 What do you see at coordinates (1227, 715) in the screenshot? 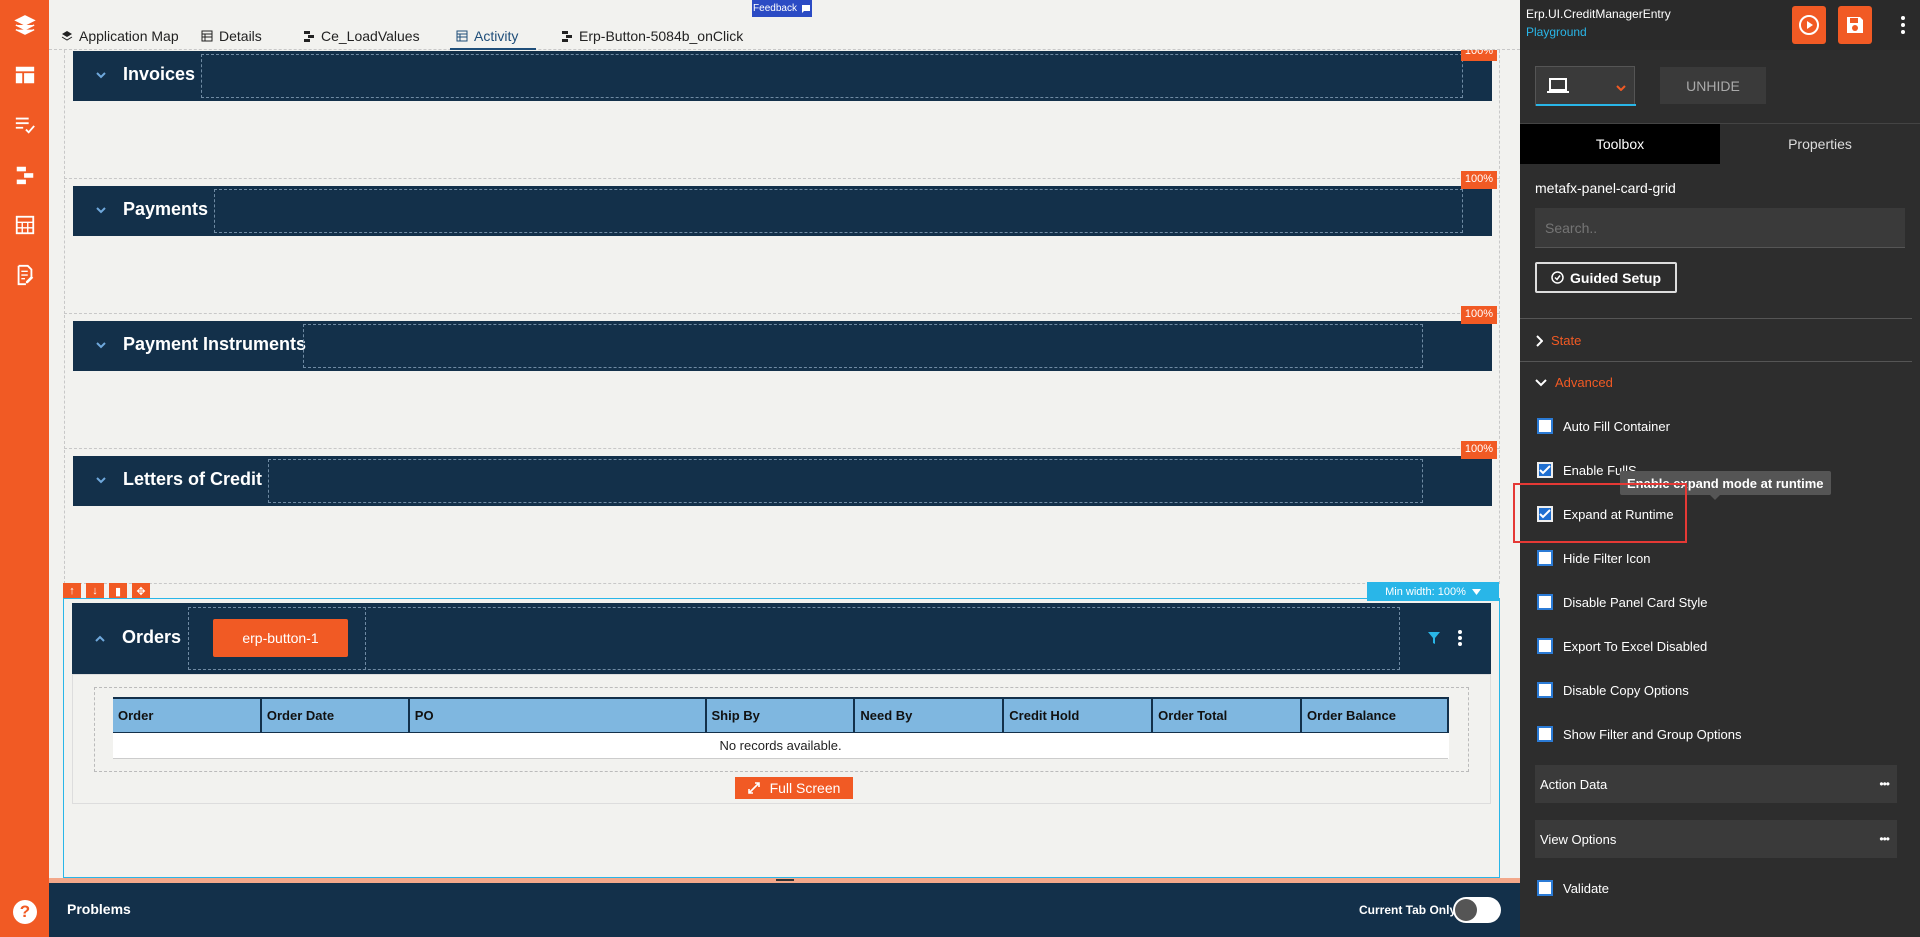
I see `column-header: Order Total` at bounding box center [1227, 715].